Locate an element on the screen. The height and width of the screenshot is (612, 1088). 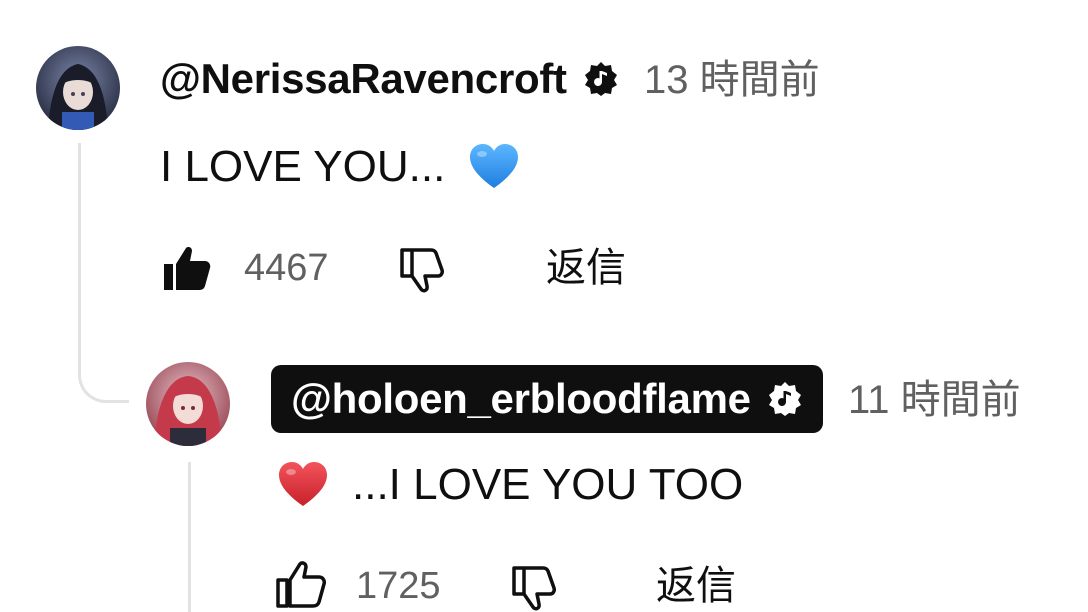
thread-line-main is located at coordinates (79, 228).